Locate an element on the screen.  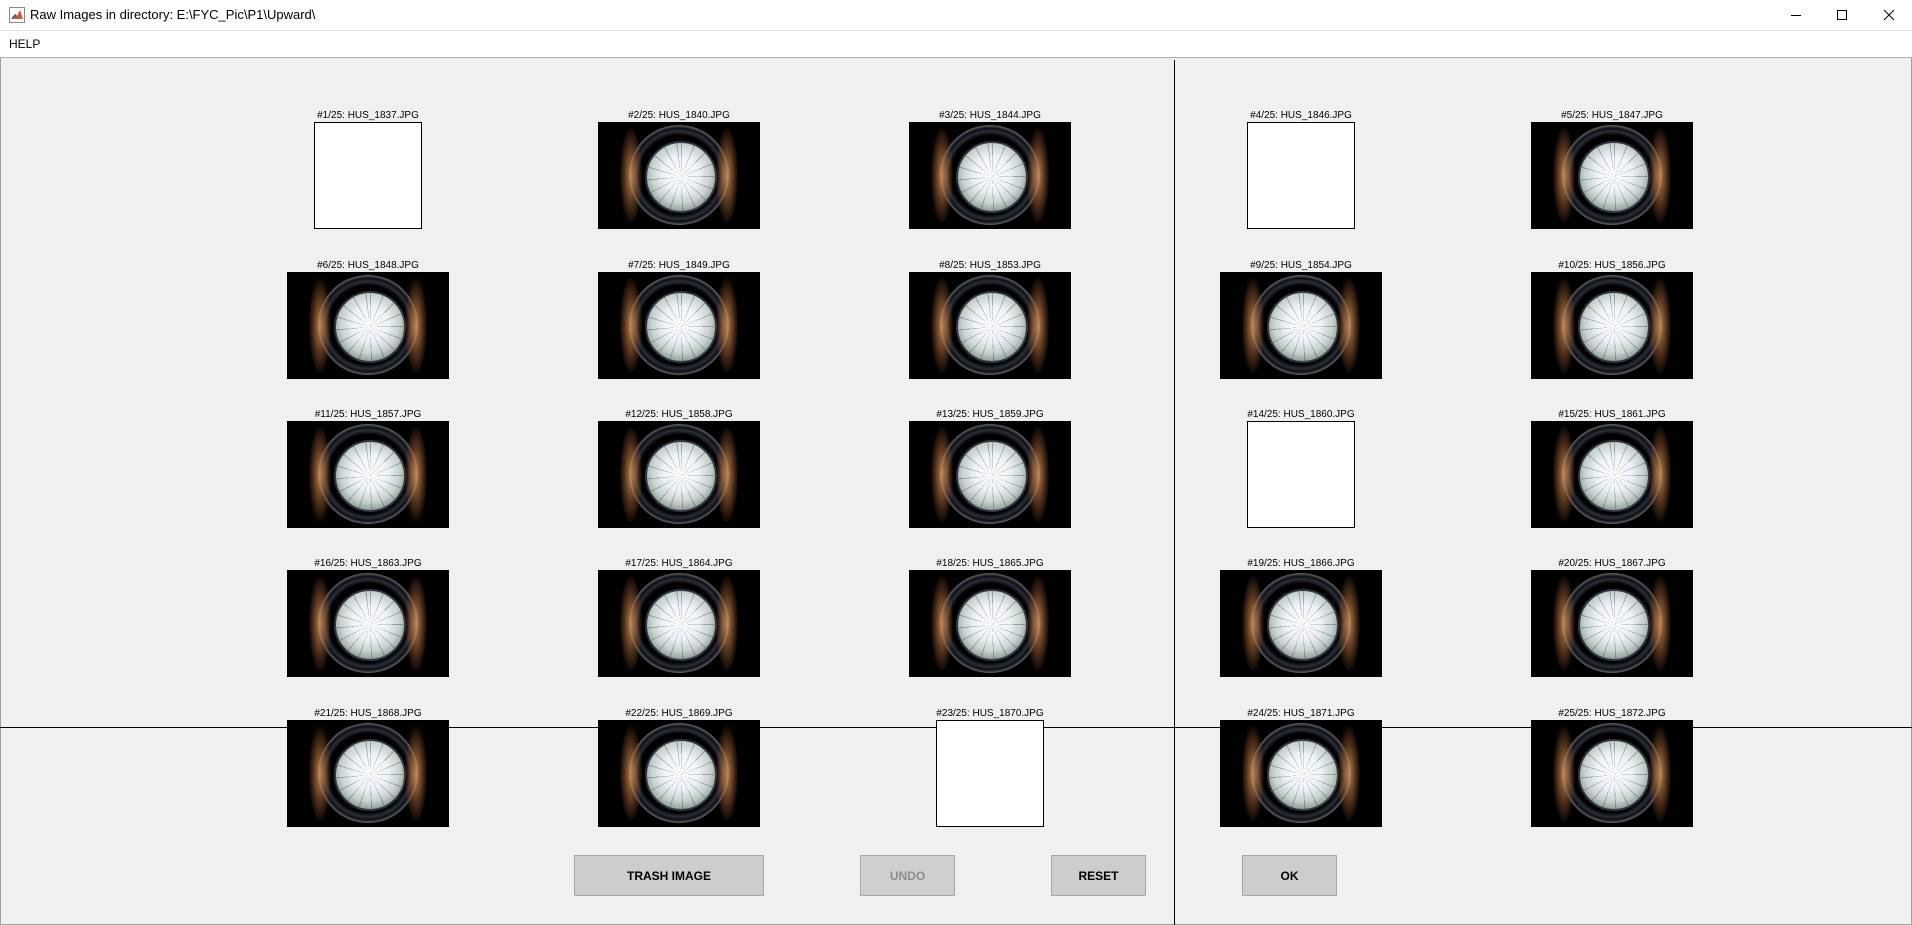
image-tile: #11/25: HUS_1857.JPG is located at coordinates (368, 468).